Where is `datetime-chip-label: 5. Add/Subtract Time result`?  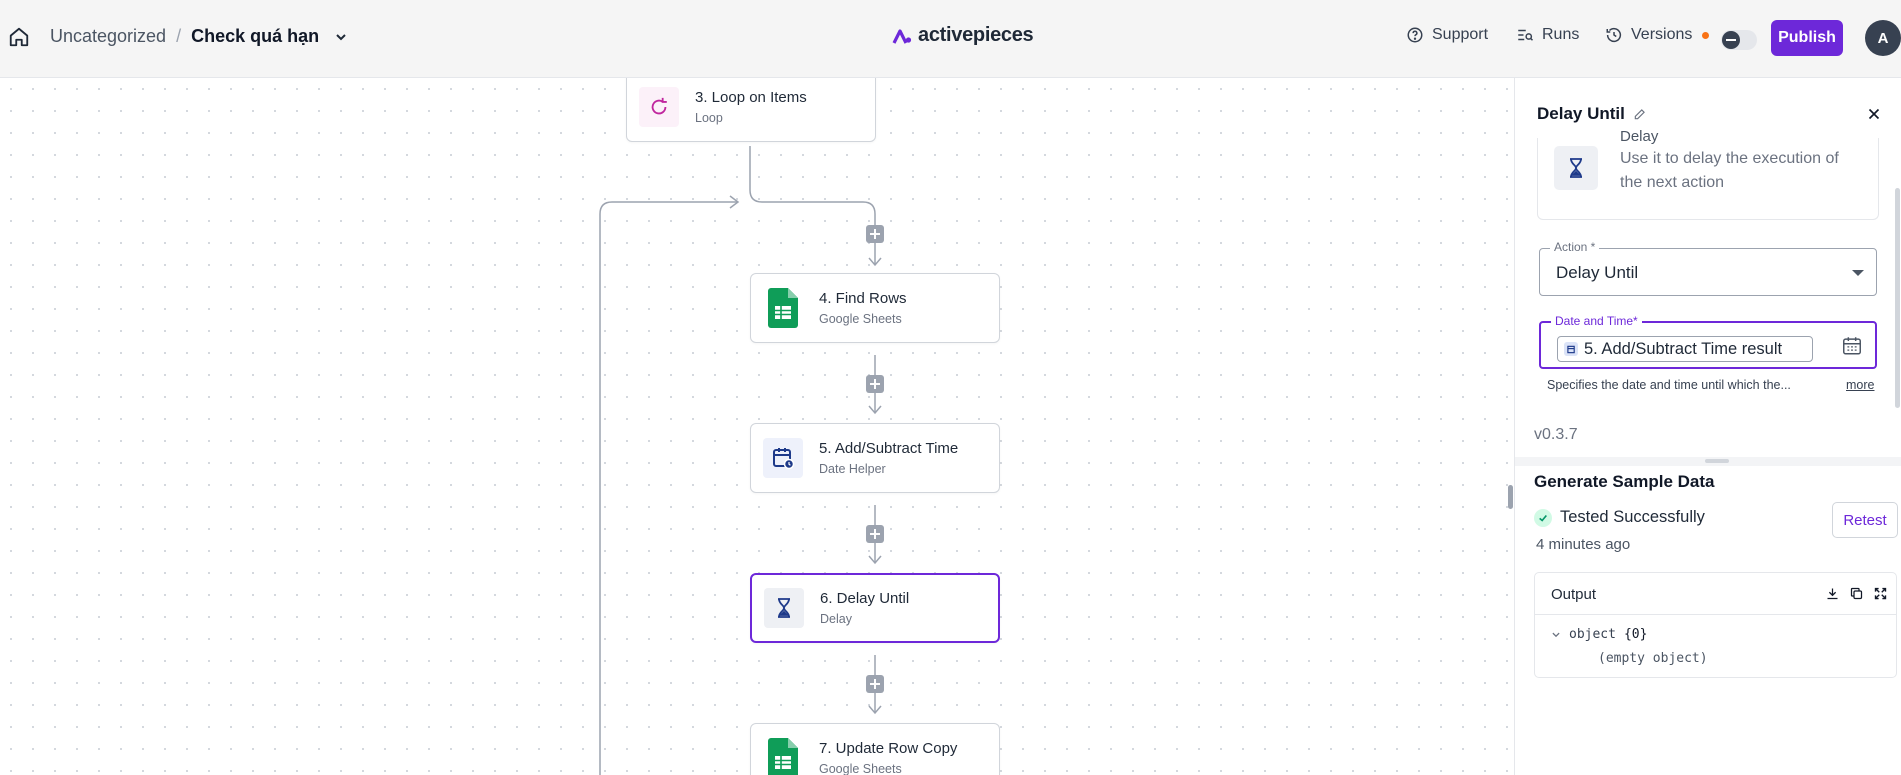 datetime-chip-label: 5. Add/Subtract Time result is located at coordinates (1683, 348).